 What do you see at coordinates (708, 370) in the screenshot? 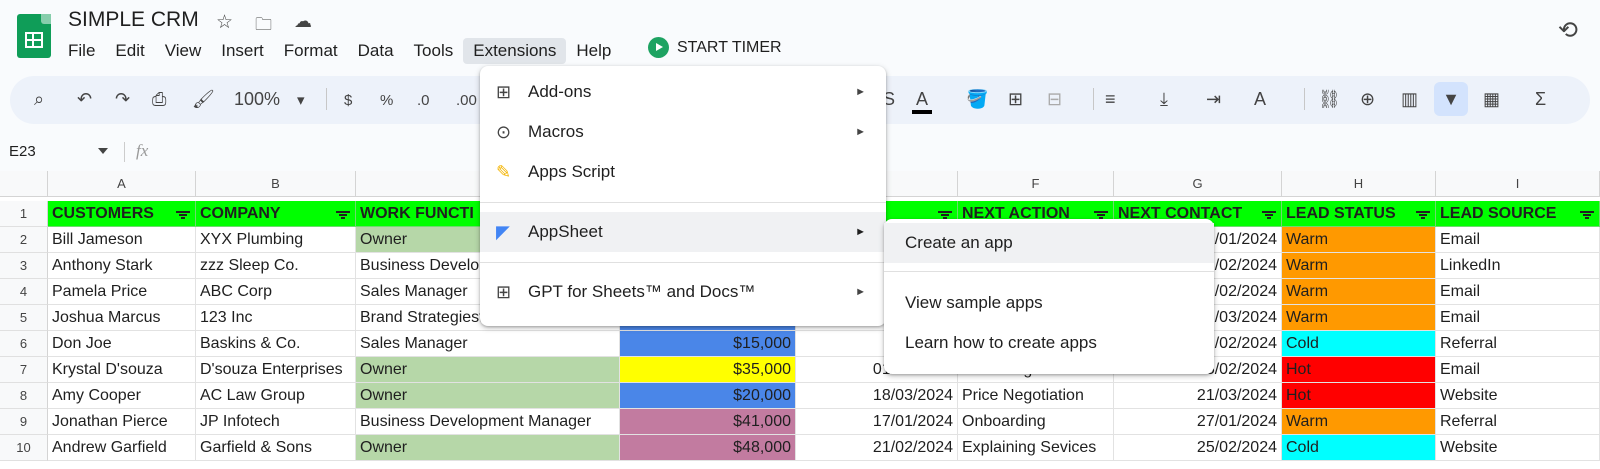
I see `cell-d: $35,000` at bounding box center [708, 370].